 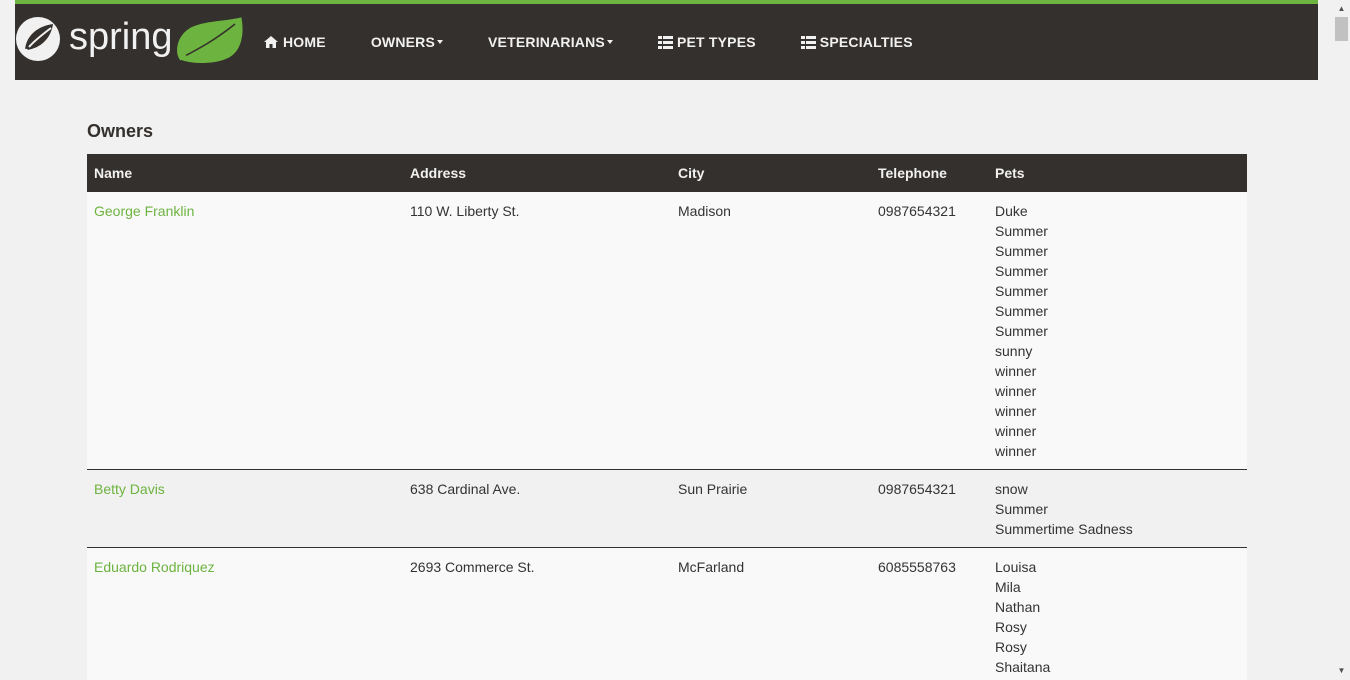 What do you see at coordinates (271, 42) in the screenshot?
I see `home-icon` at bounding box center [271, 42].